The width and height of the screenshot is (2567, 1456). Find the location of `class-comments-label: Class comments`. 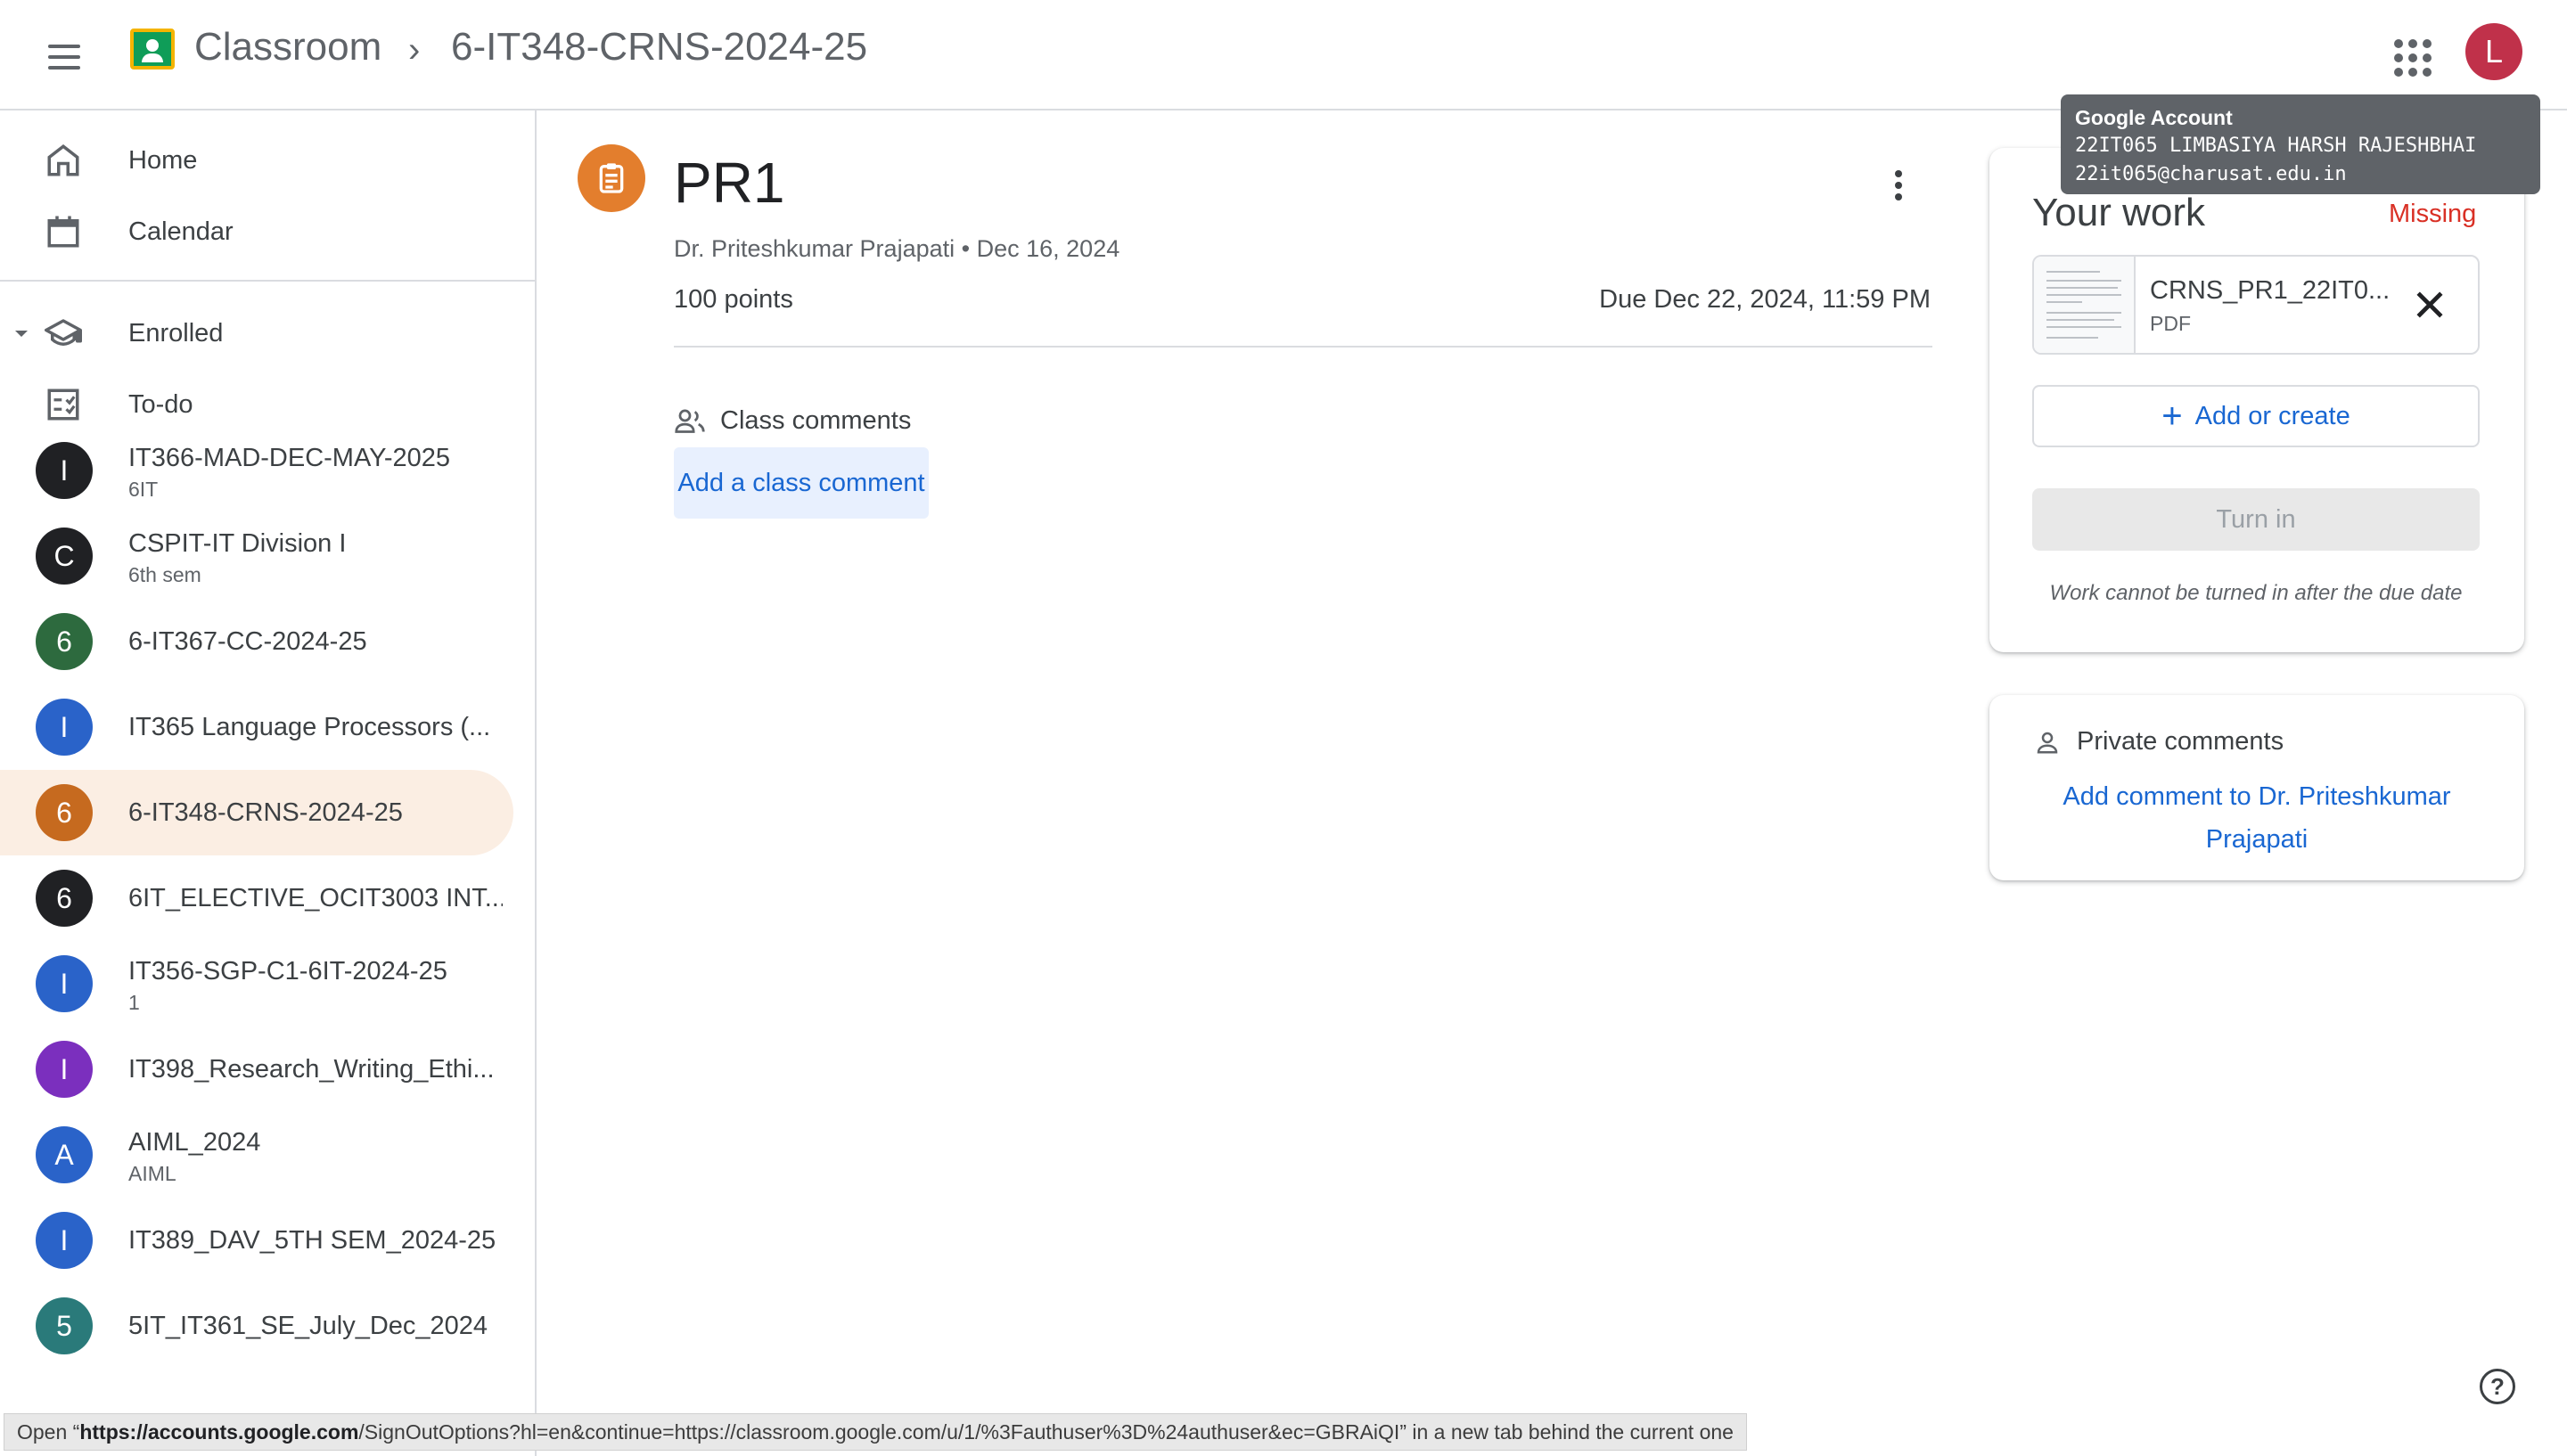

class-comments-label: Class comments is located at coordinates (816, 420).